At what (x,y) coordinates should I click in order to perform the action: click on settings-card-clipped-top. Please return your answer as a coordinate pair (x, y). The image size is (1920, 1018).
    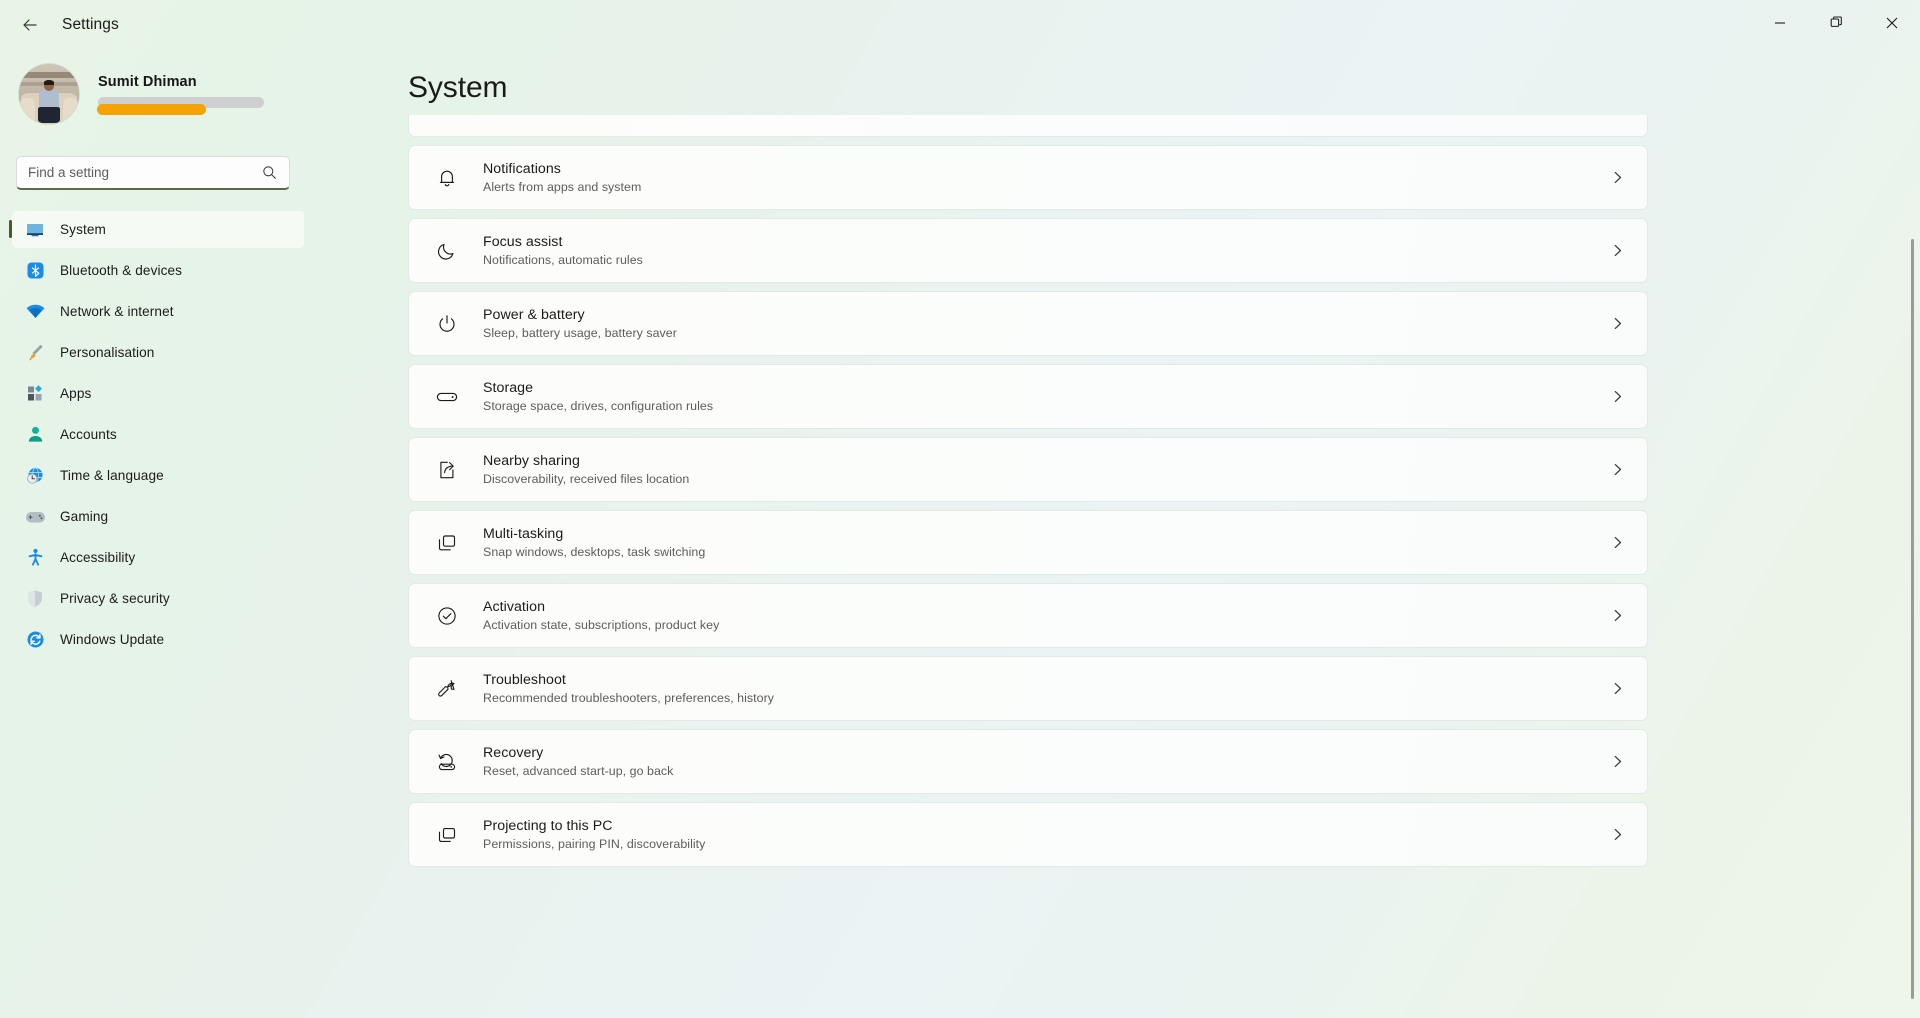
    Looking at the image, I should click on (1028, 126).